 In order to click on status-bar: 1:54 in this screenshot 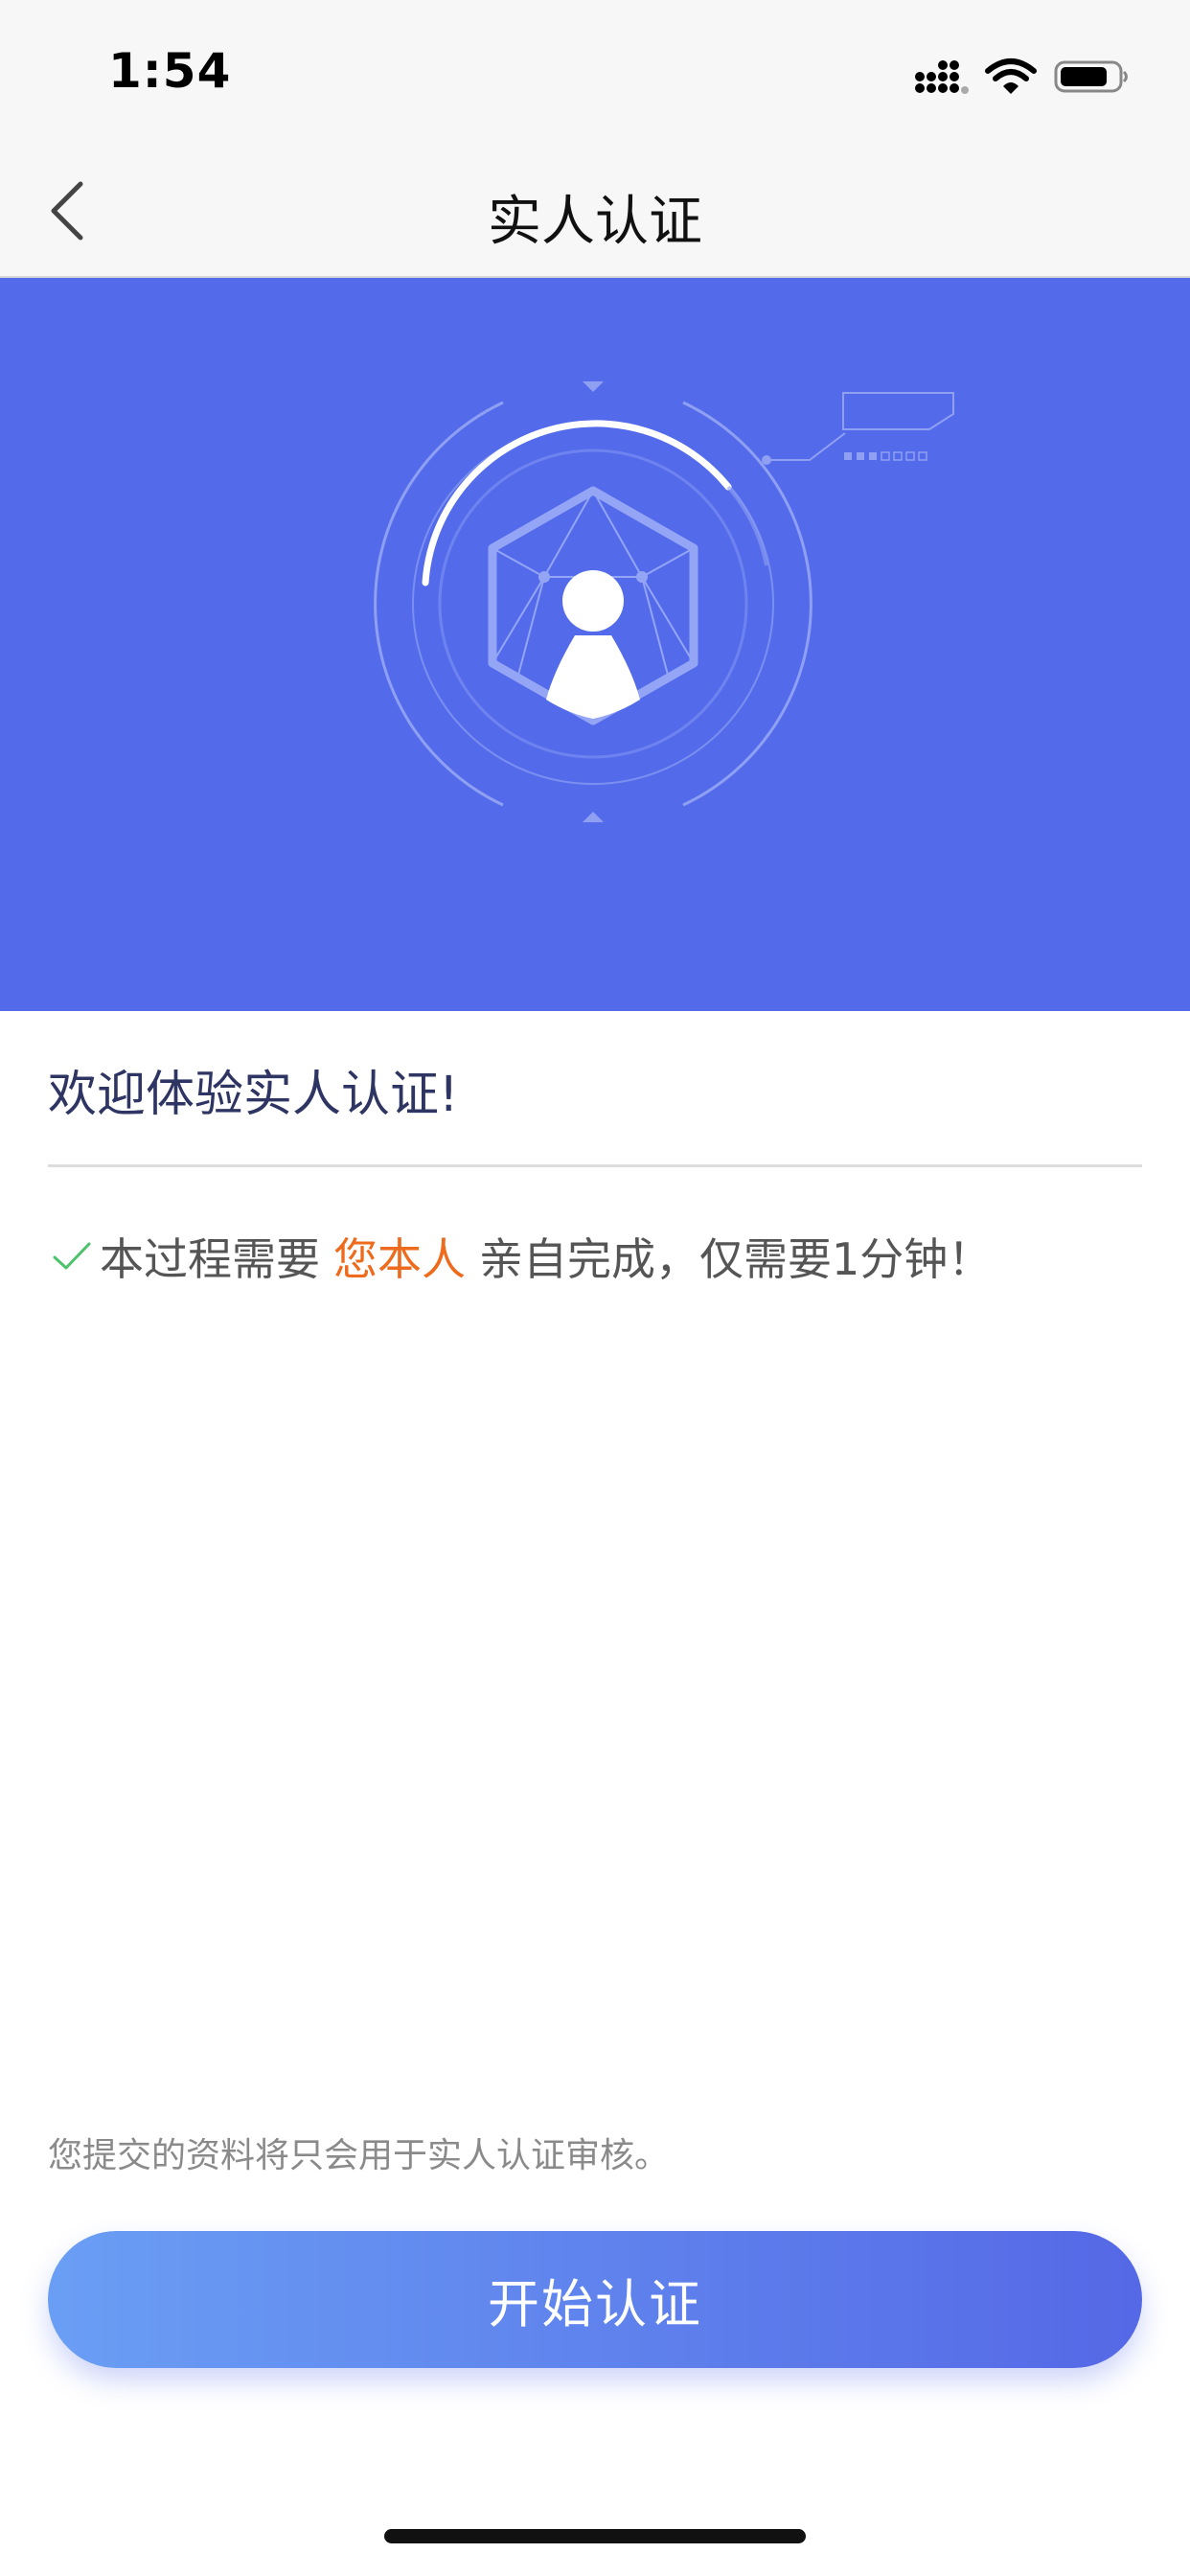, I will do `click(595, 72)`.